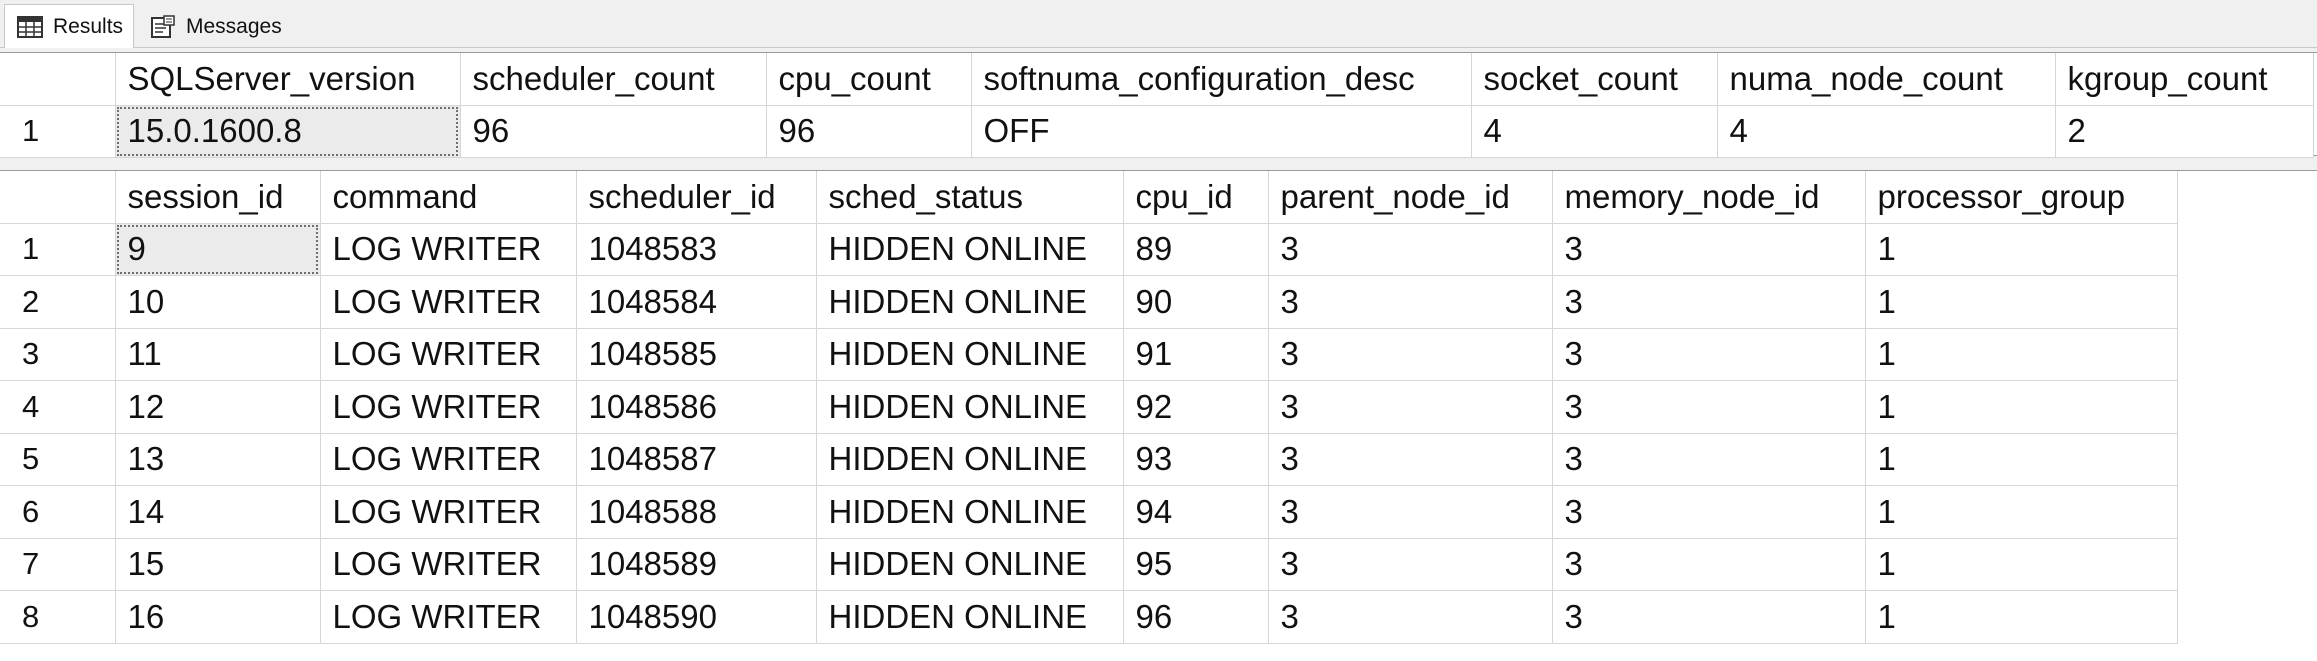 The height and width of the screenshot is (661, 2317). What do you see at coordinates (448, 197) in the screenshot?
I see `column-header: command` at bounding box center [448, 197].